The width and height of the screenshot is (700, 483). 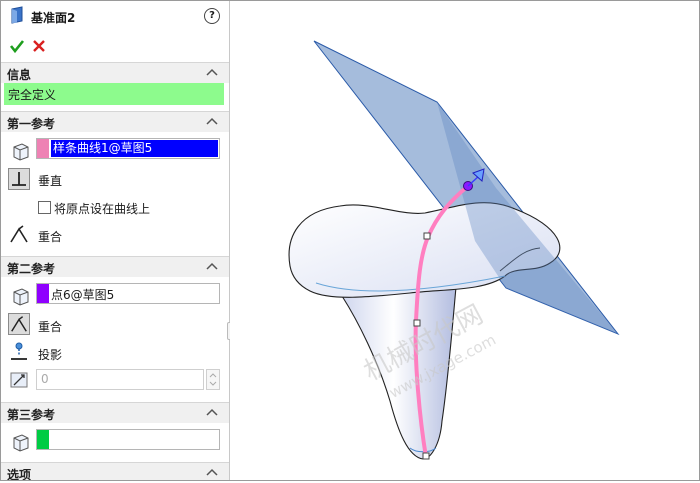 I want to click on coincident2-label: 重合, so click(x=50, y=327).